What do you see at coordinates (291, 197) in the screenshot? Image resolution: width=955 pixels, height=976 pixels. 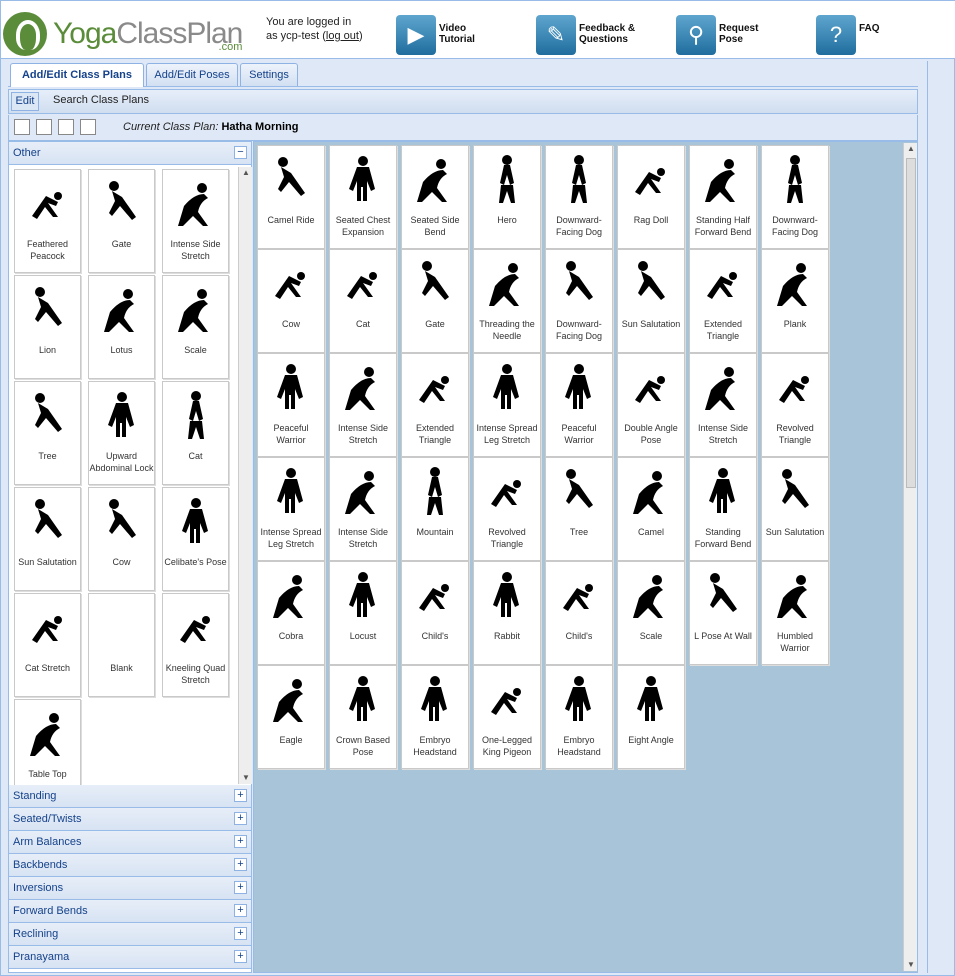 I see `pose-card: Camel Ride` at bounding box center [291, 197].